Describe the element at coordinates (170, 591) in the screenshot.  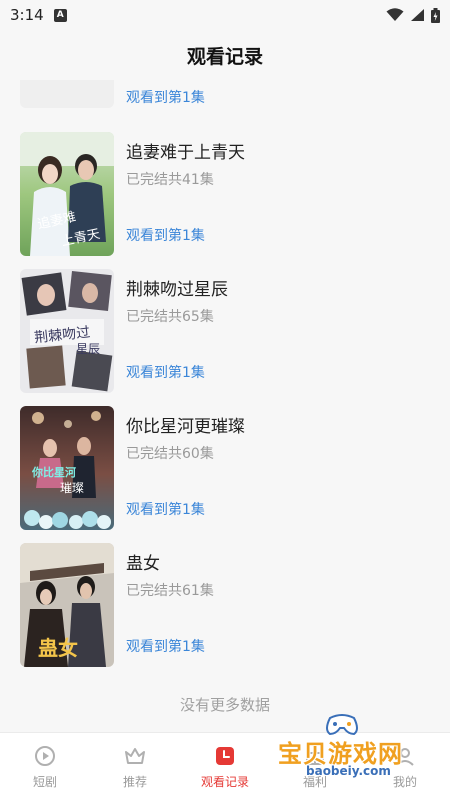
I see `episode-status: 已完结共61集` at that location.